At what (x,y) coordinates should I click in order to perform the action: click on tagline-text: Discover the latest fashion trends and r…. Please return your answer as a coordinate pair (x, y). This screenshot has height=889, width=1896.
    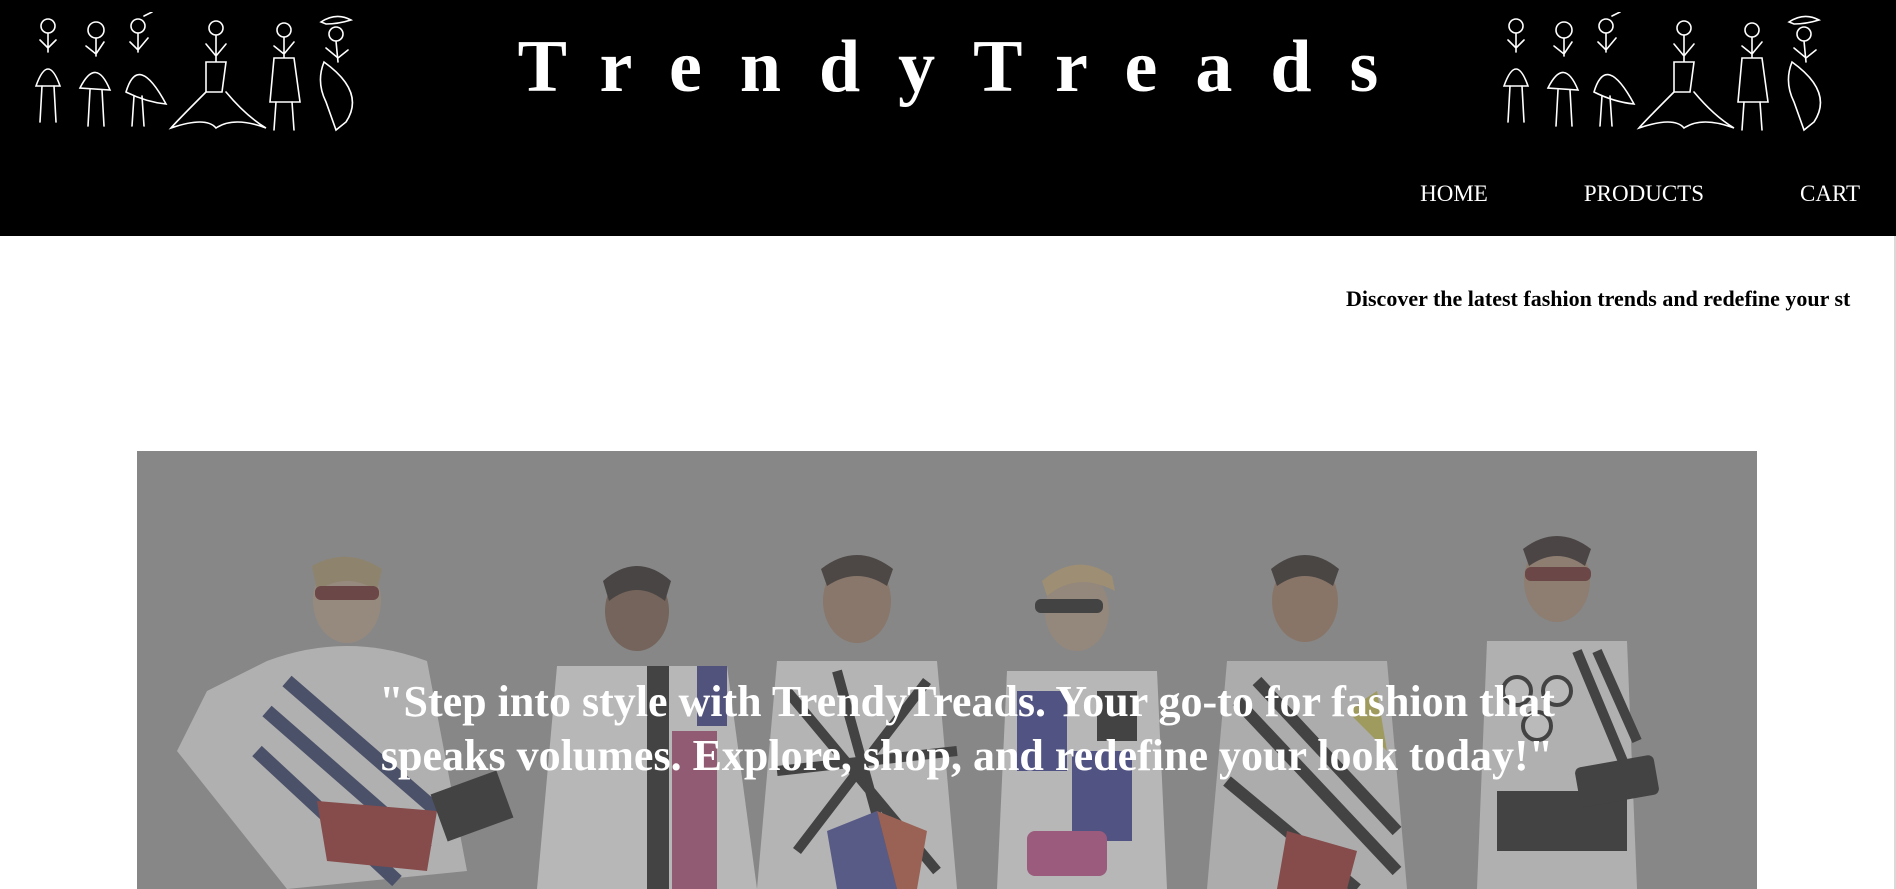
    Looking at the image, I should click on (1598, 298).